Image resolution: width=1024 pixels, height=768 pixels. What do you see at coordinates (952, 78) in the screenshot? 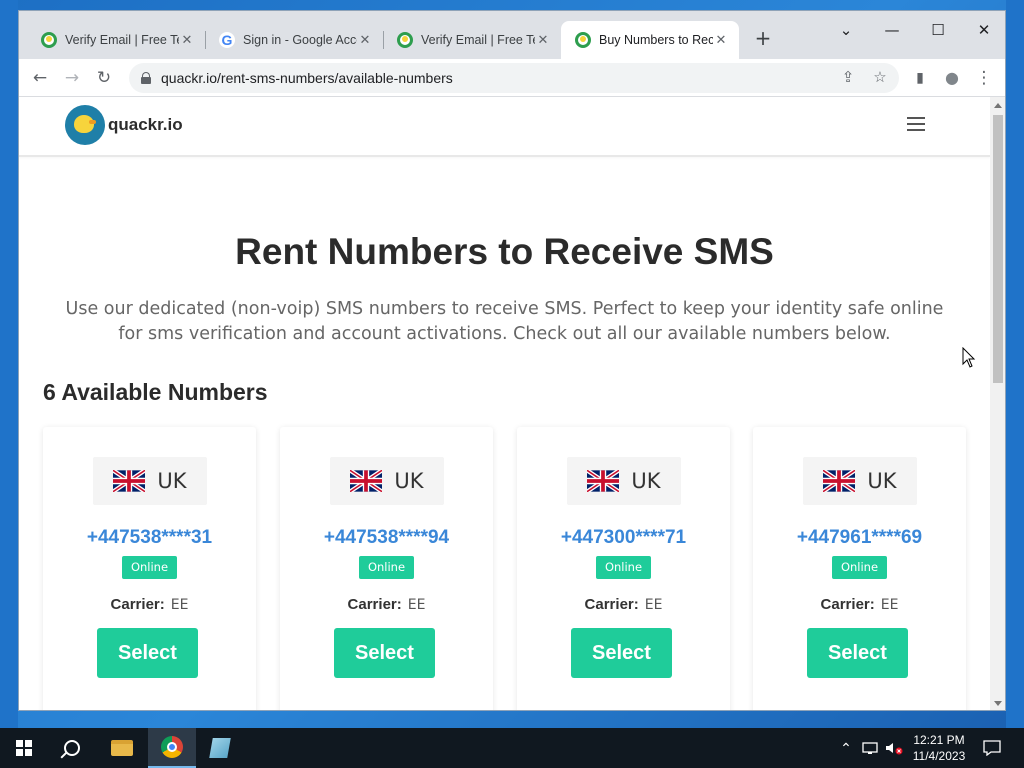
I see `profile-avatar-icon: ●` at bounding box center [952, 78].